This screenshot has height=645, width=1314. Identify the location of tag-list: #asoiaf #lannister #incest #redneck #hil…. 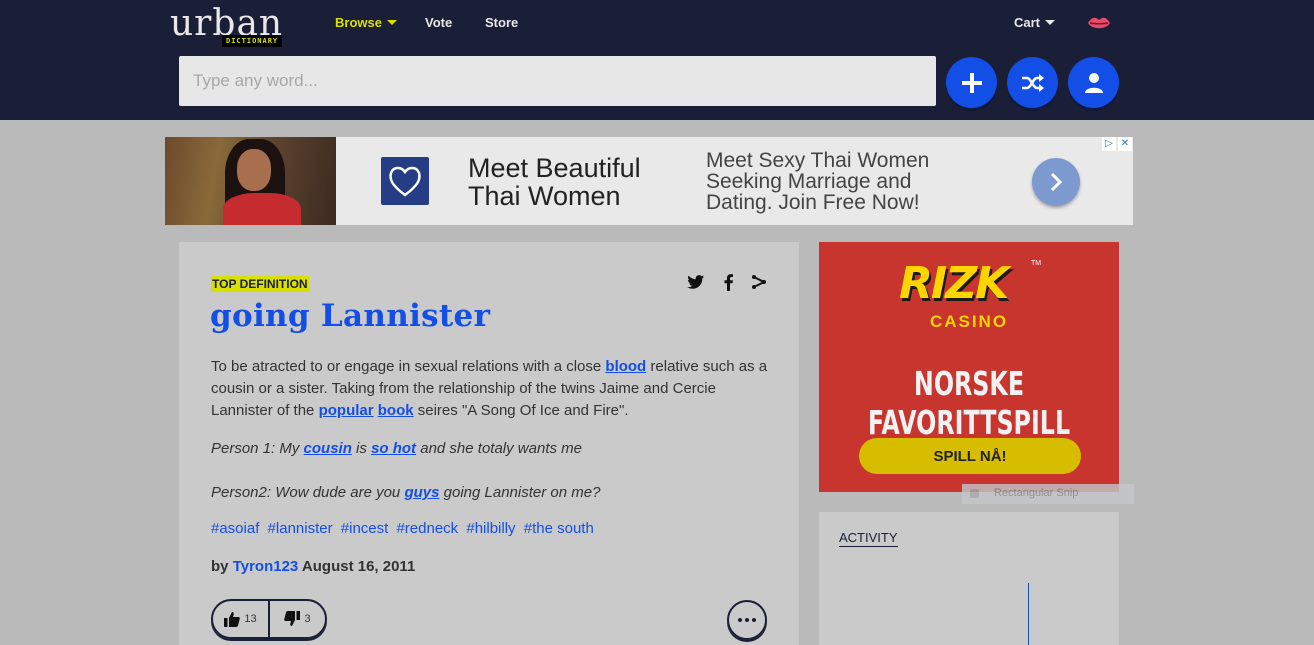
(404, 528).